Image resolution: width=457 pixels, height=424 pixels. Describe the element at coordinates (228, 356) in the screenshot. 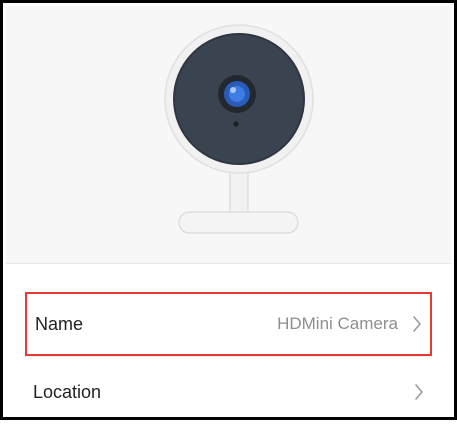

I see `row-divider` at that location.